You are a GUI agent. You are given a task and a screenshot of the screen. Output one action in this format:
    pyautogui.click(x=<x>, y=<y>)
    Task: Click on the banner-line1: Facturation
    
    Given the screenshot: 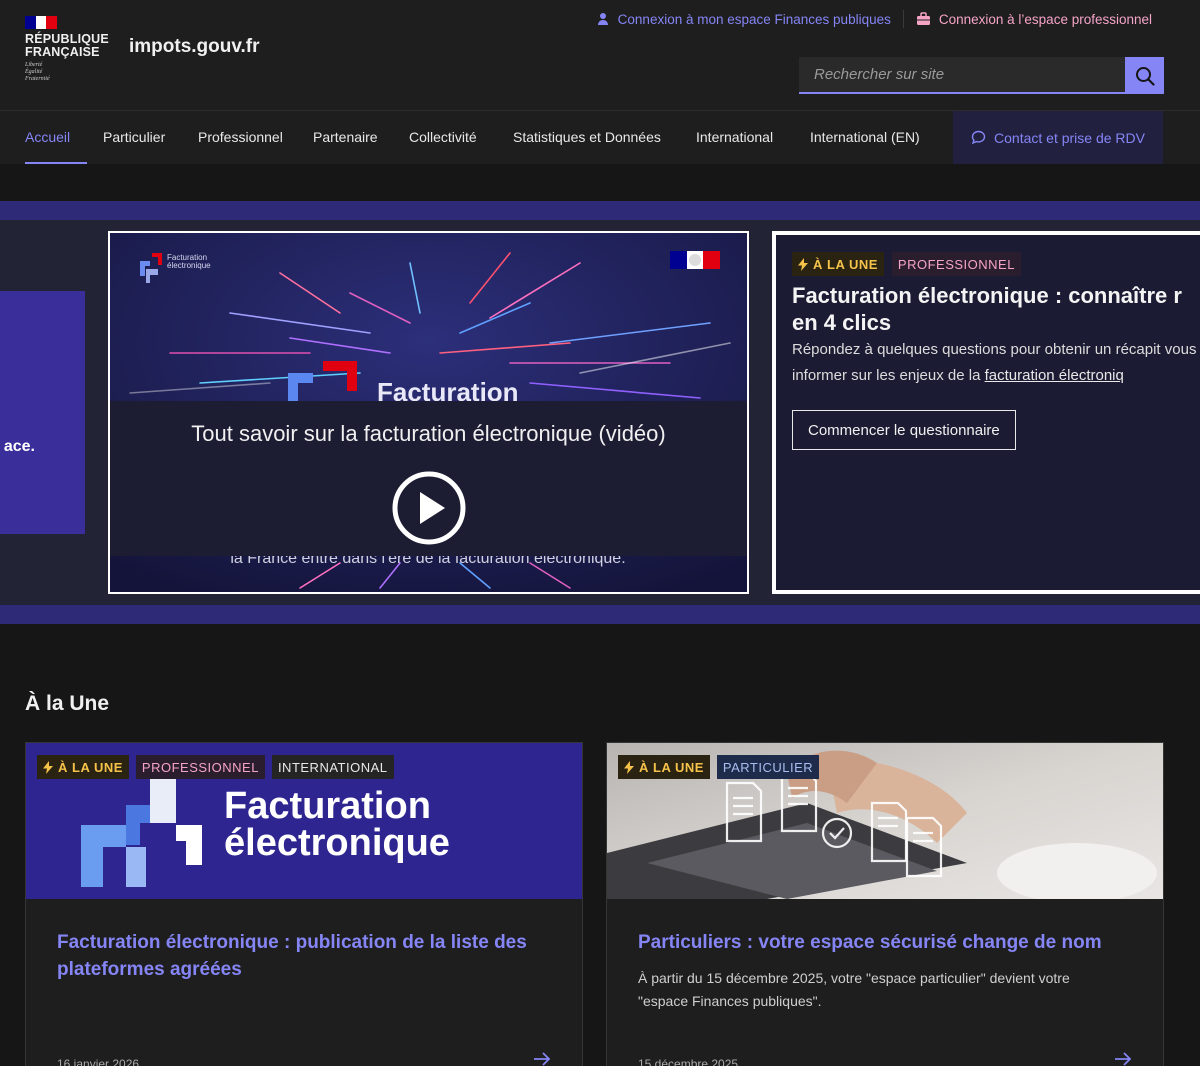 What is the action you would take?
    pyautogui.click(x=327, y=806)
    